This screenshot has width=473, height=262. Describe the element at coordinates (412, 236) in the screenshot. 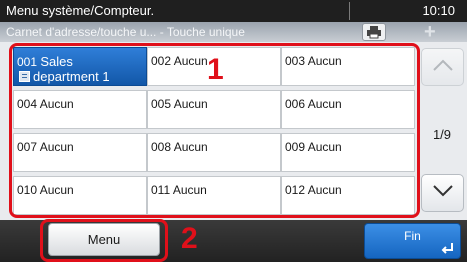

I see `end-button-label: Fin` at that location.